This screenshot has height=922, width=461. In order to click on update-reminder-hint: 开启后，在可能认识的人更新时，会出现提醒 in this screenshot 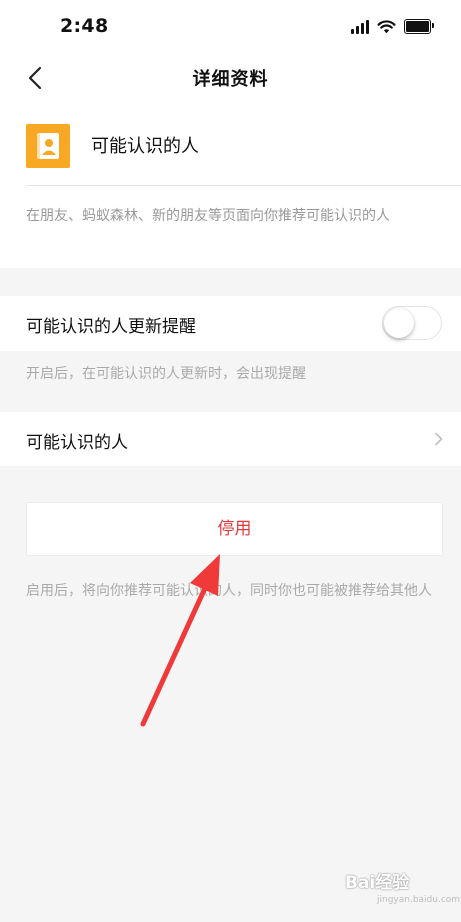, I will do `click(166, 374)`.